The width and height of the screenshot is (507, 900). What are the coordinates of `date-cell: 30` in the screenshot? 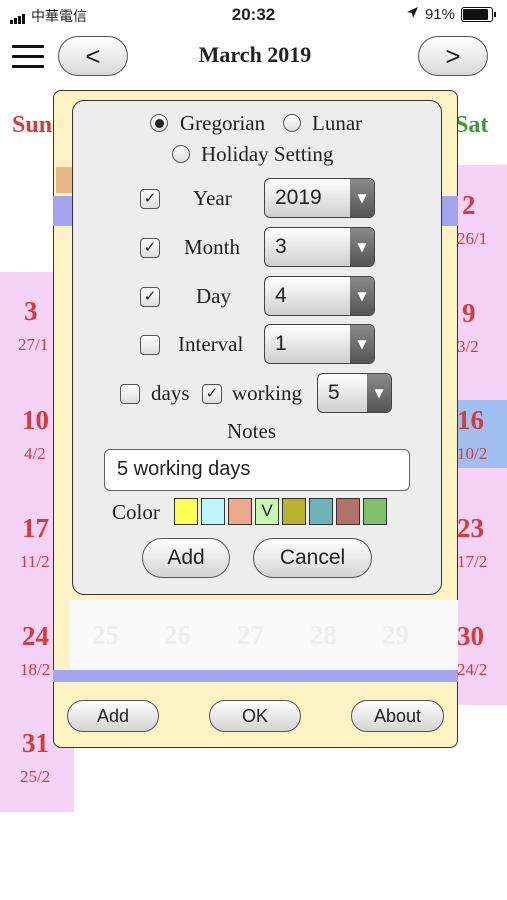 It's located at (482, 636).